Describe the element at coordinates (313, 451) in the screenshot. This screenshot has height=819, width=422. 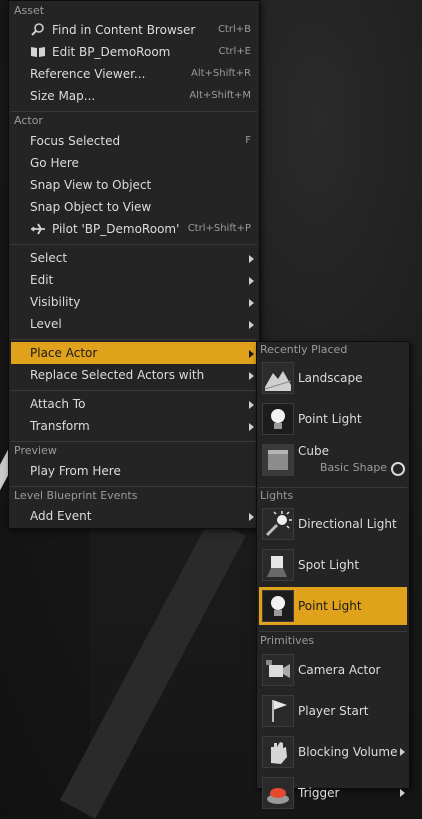
I see `submenu-item-label: Cube` at that location.